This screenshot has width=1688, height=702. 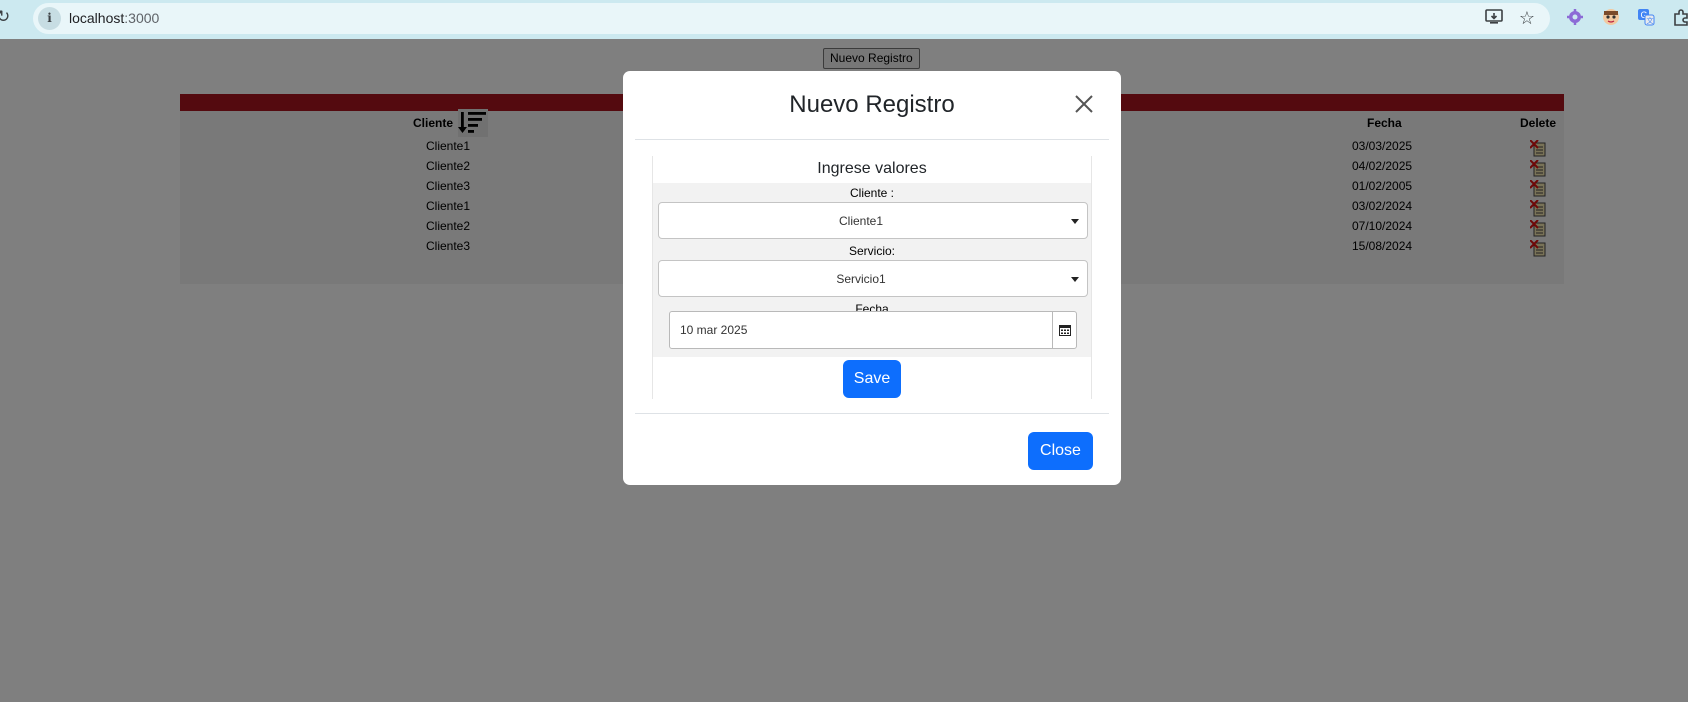 I want to click on calendar-picker-button, so click(x=1064, y=330).